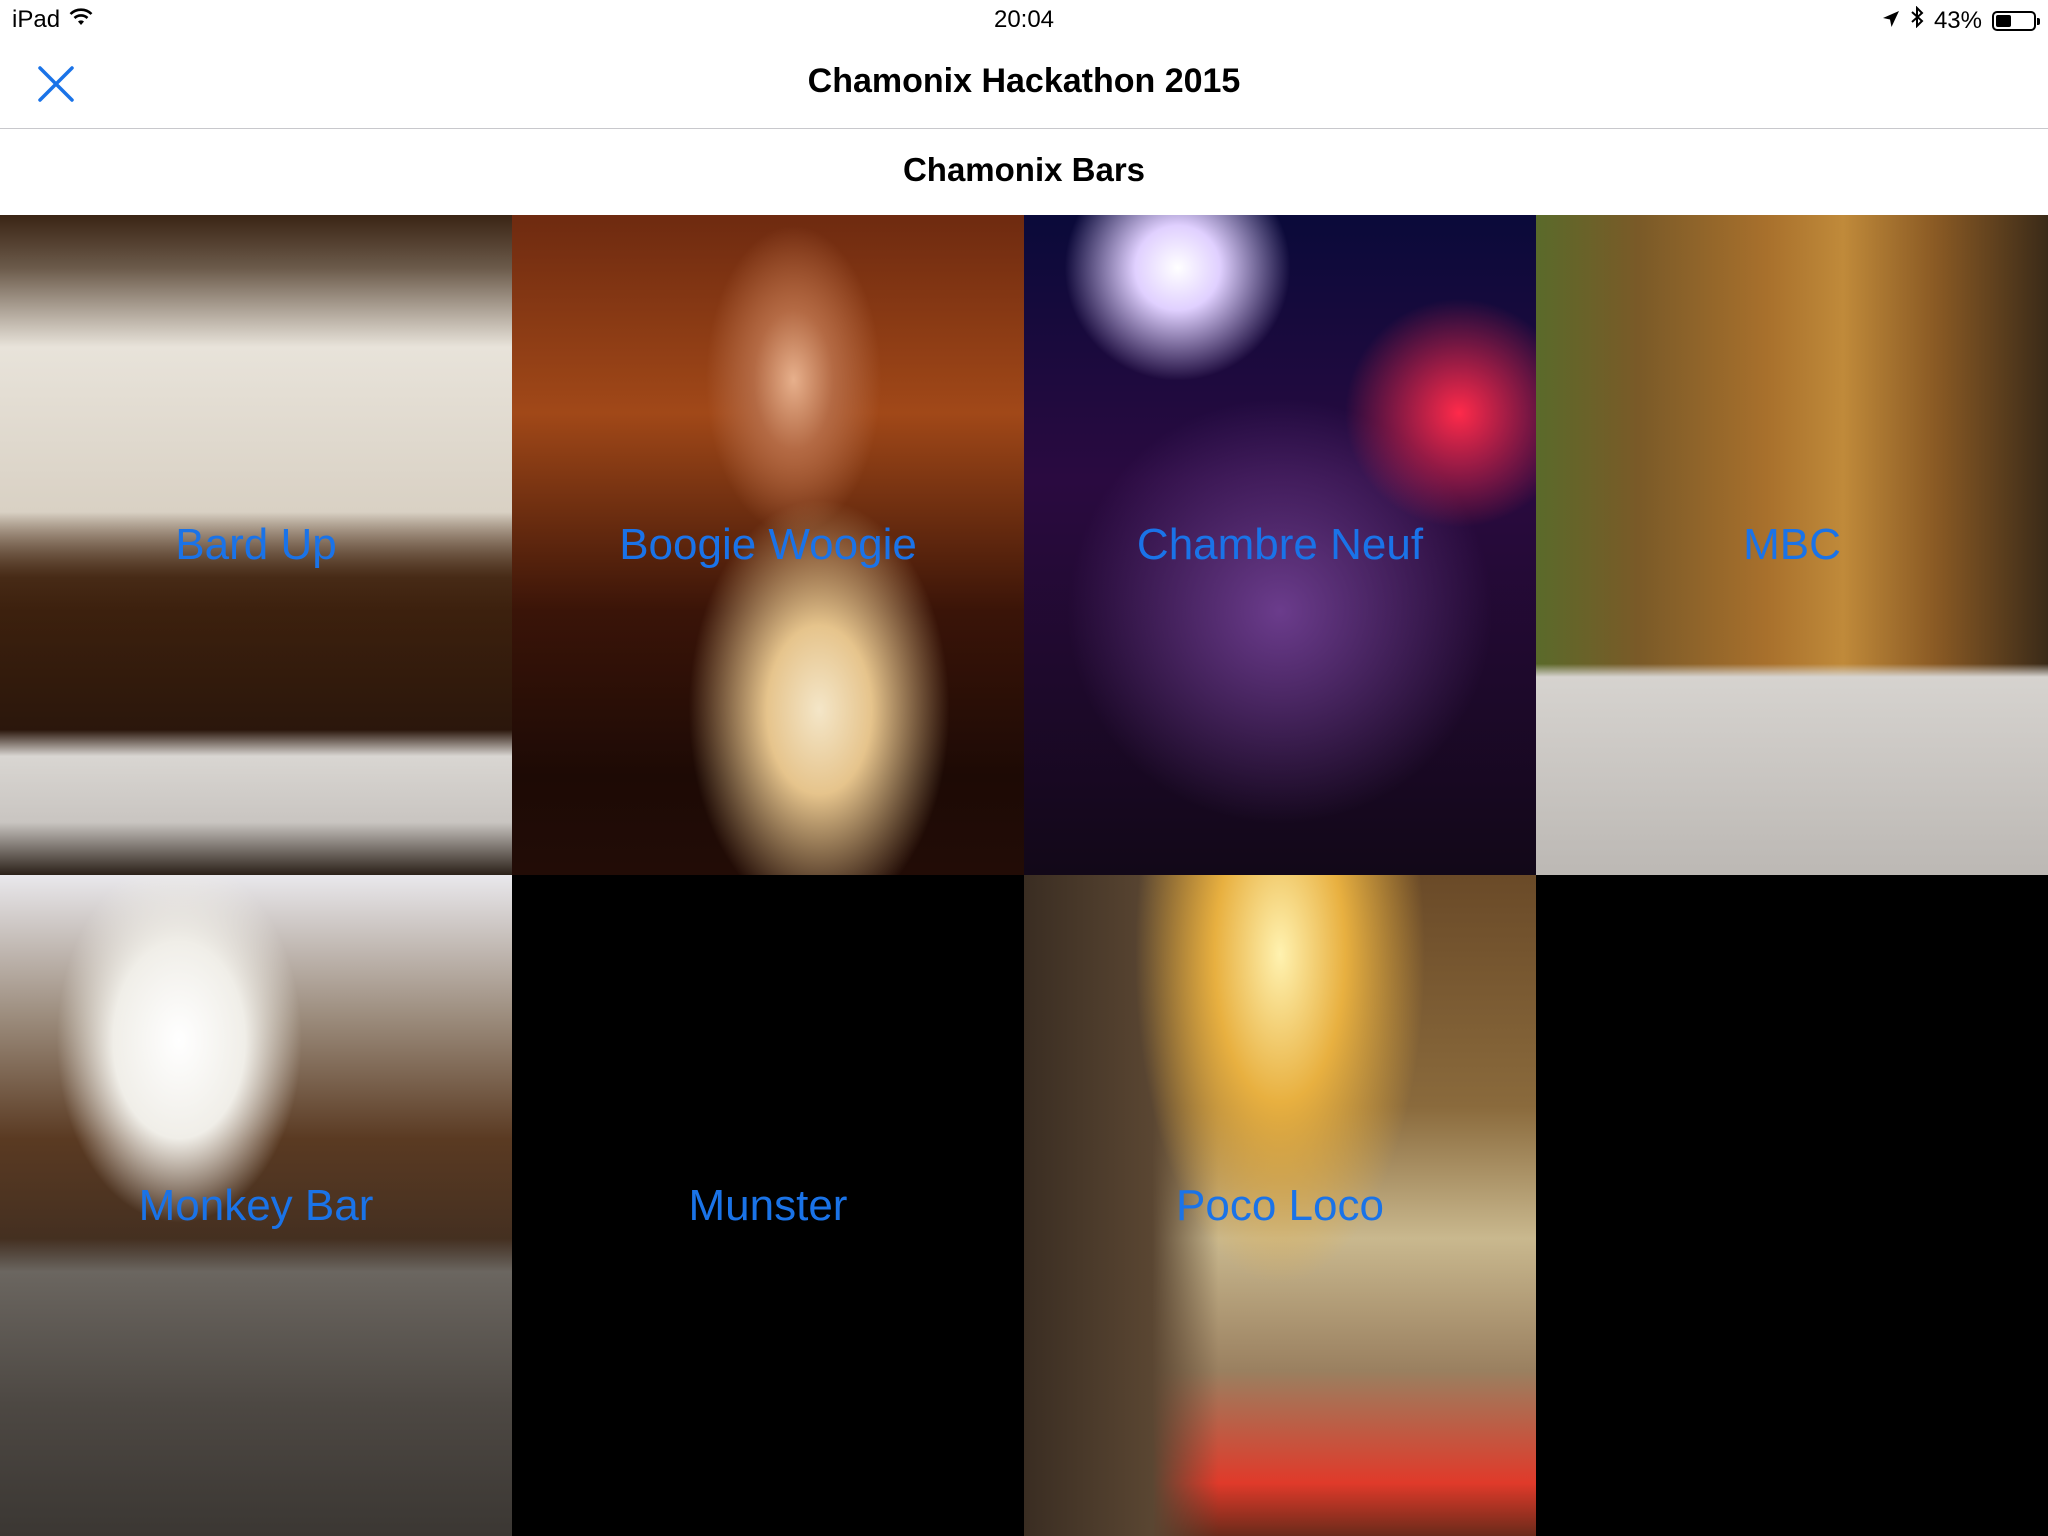  I want to click on battery-level, so click(2003, 20).